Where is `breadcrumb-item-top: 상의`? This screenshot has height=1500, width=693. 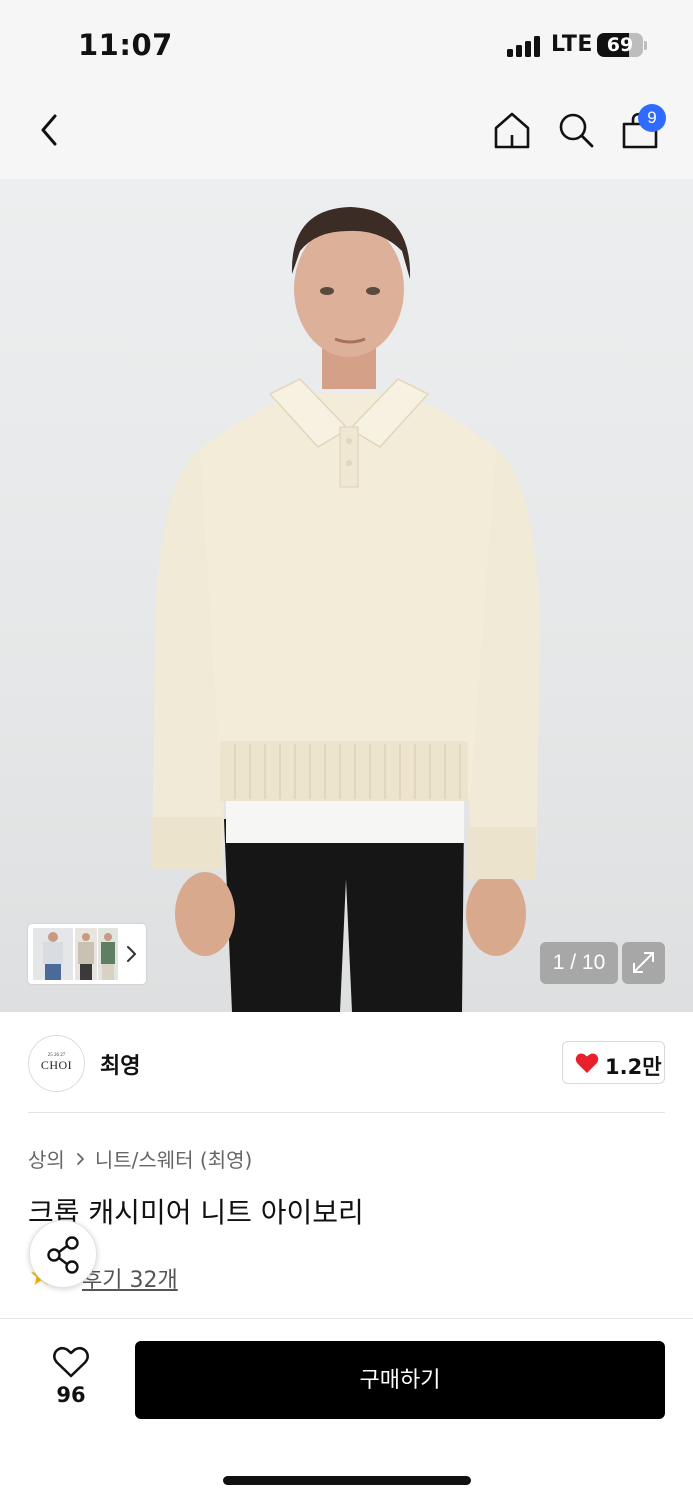 breadcrumb-item-top: 상의 is located at coordinates (46, 1158).